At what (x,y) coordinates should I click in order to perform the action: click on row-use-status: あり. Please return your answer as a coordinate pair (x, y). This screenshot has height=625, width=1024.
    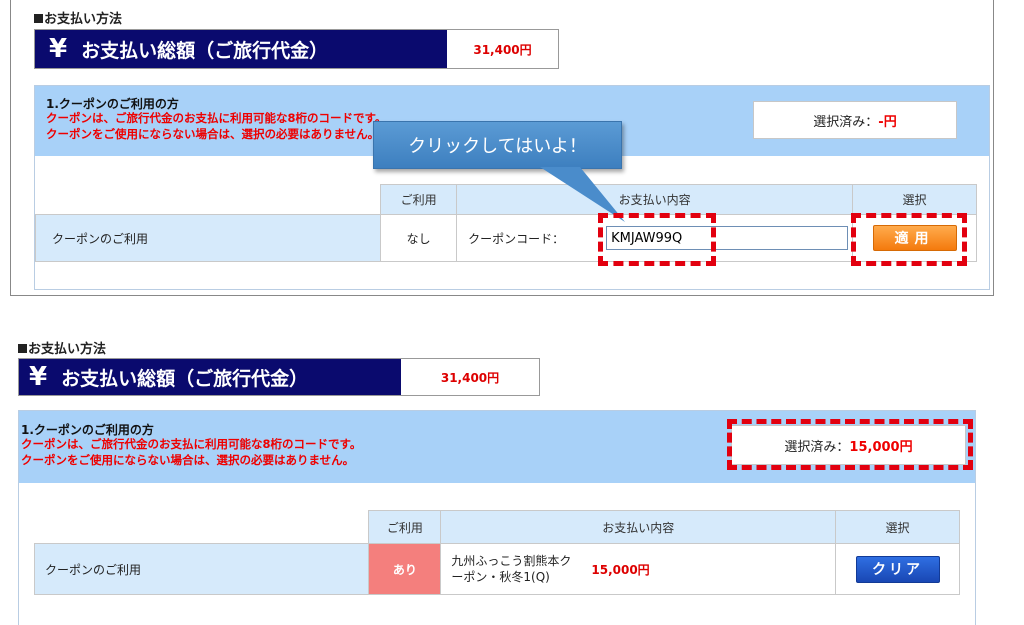
    Looking at the image, I should click on (405, 569).